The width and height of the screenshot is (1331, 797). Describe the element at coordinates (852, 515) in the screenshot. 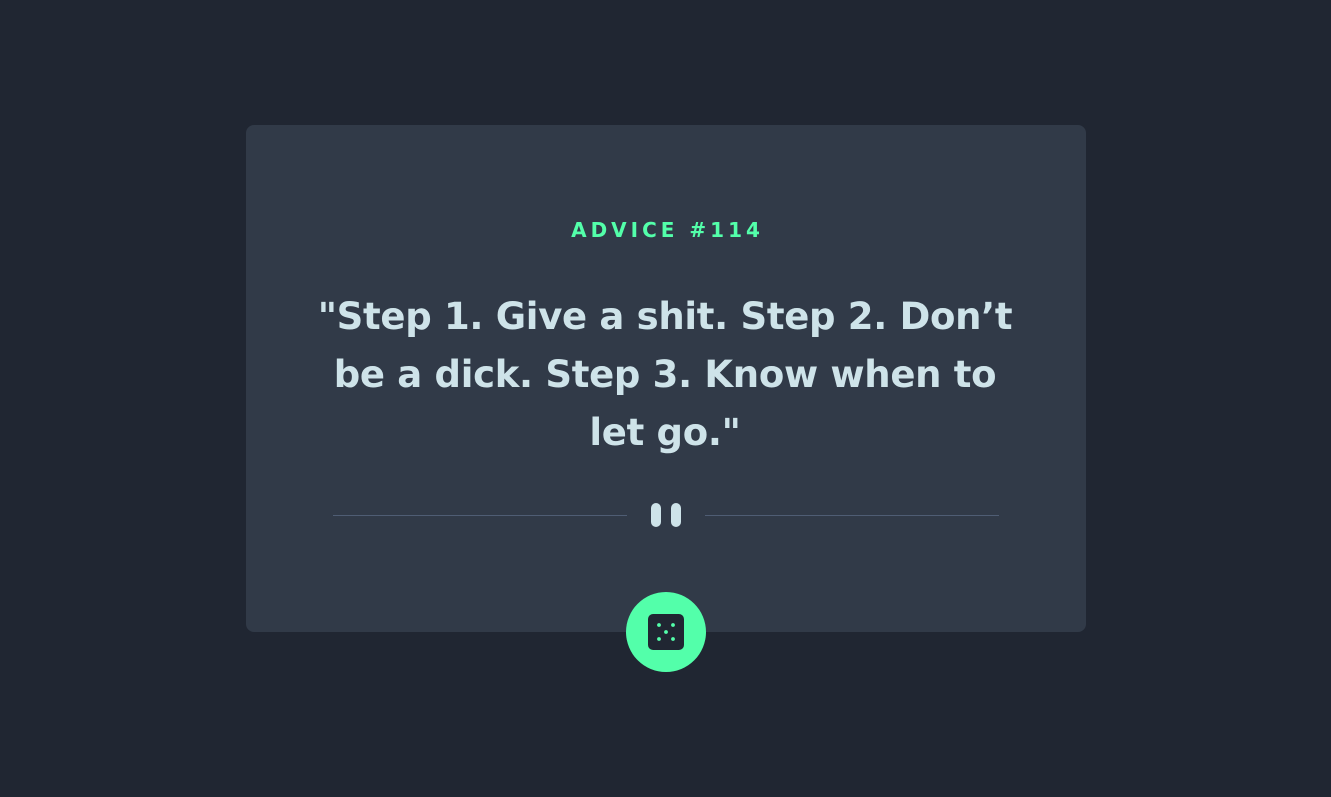

I see `divider-line-right` at that location.